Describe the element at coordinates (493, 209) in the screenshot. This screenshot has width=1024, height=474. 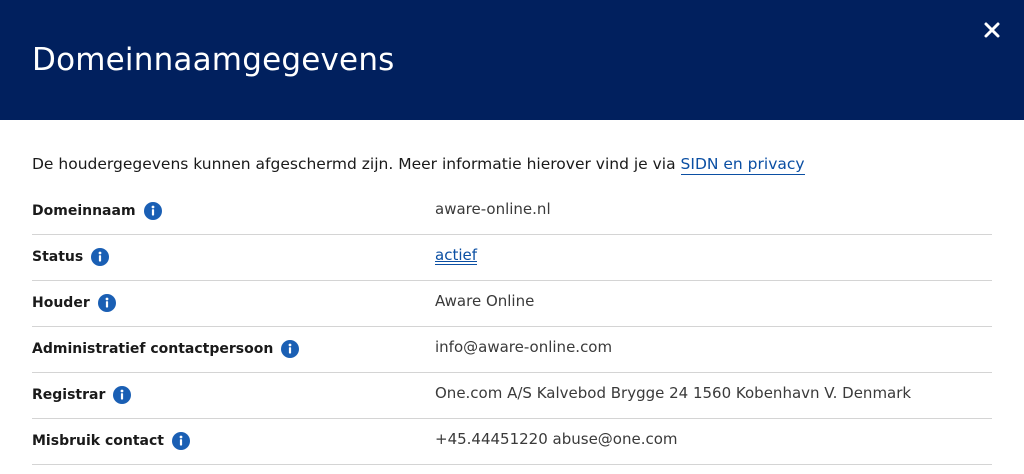
I see `row-value: aware-online.nl` at that location.